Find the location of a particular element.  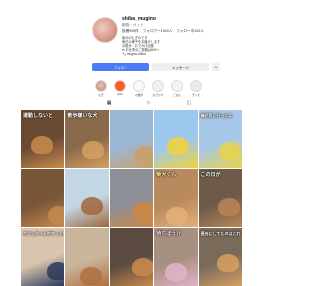

orange-logo-icon is located at coordinates (120, 86).